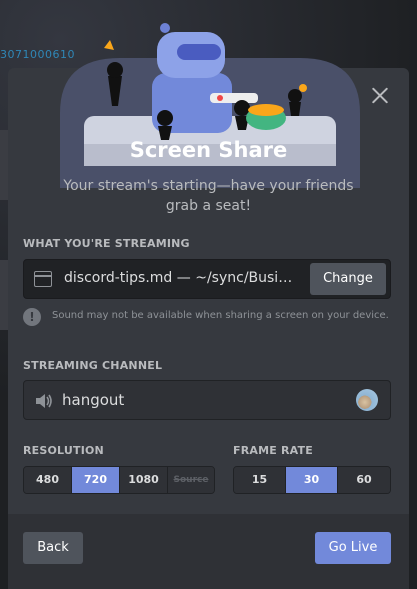 This screenshot has width=417, height=589. Describe the element at coordinates (144, 480) in the screenshot. I see `resolution-option-1080: 1080` at that location.